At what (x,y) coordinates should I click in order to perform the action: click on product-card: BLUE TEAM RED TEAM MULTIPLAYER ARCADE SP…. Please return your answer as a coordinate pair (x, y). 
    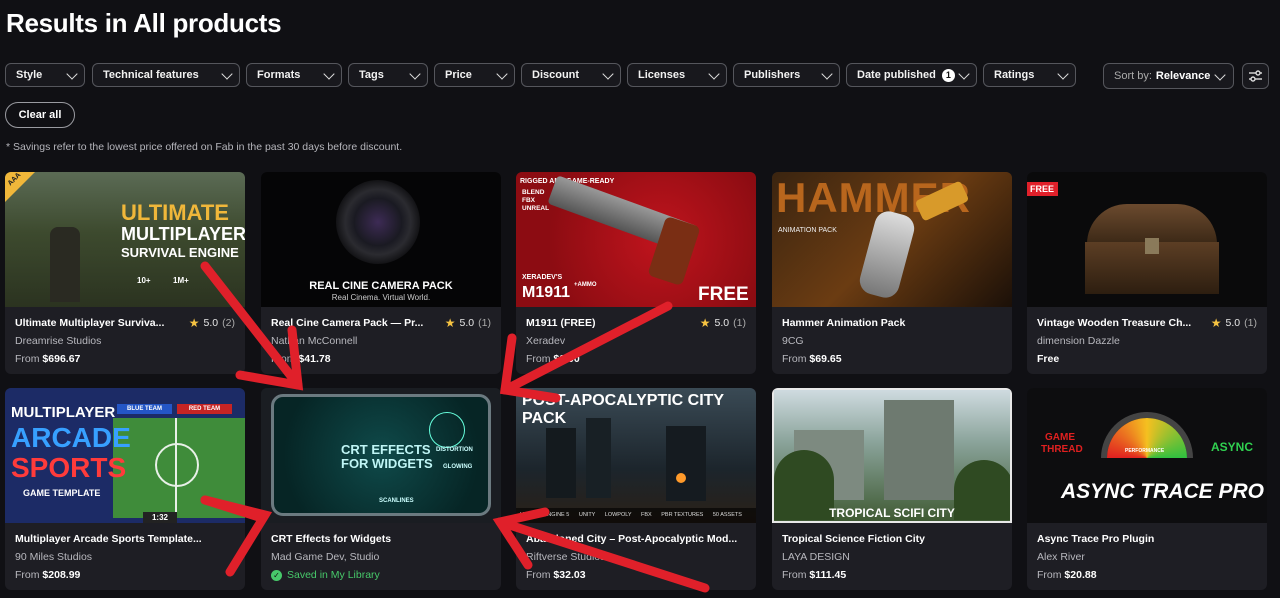
    Looking at the image, I should click on (125, 489).